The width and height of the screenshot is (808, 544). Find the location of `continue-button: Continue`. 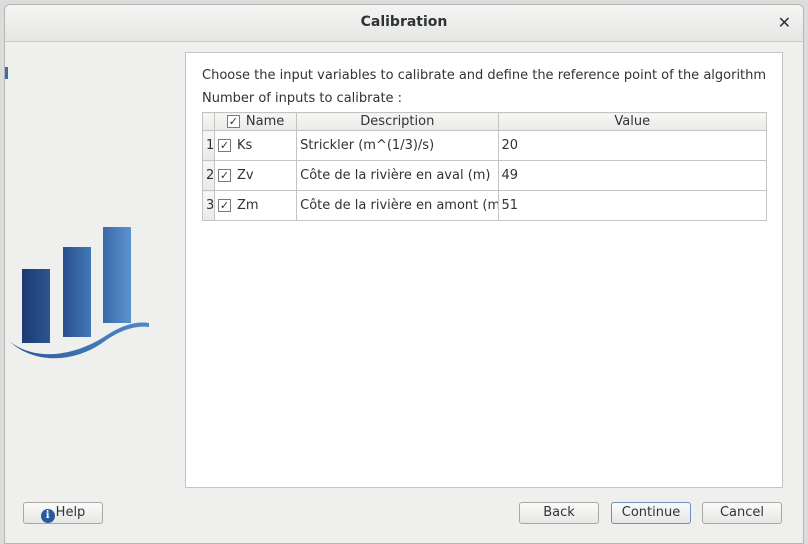

continue-button: Continue is located at coordinates (651, 513).